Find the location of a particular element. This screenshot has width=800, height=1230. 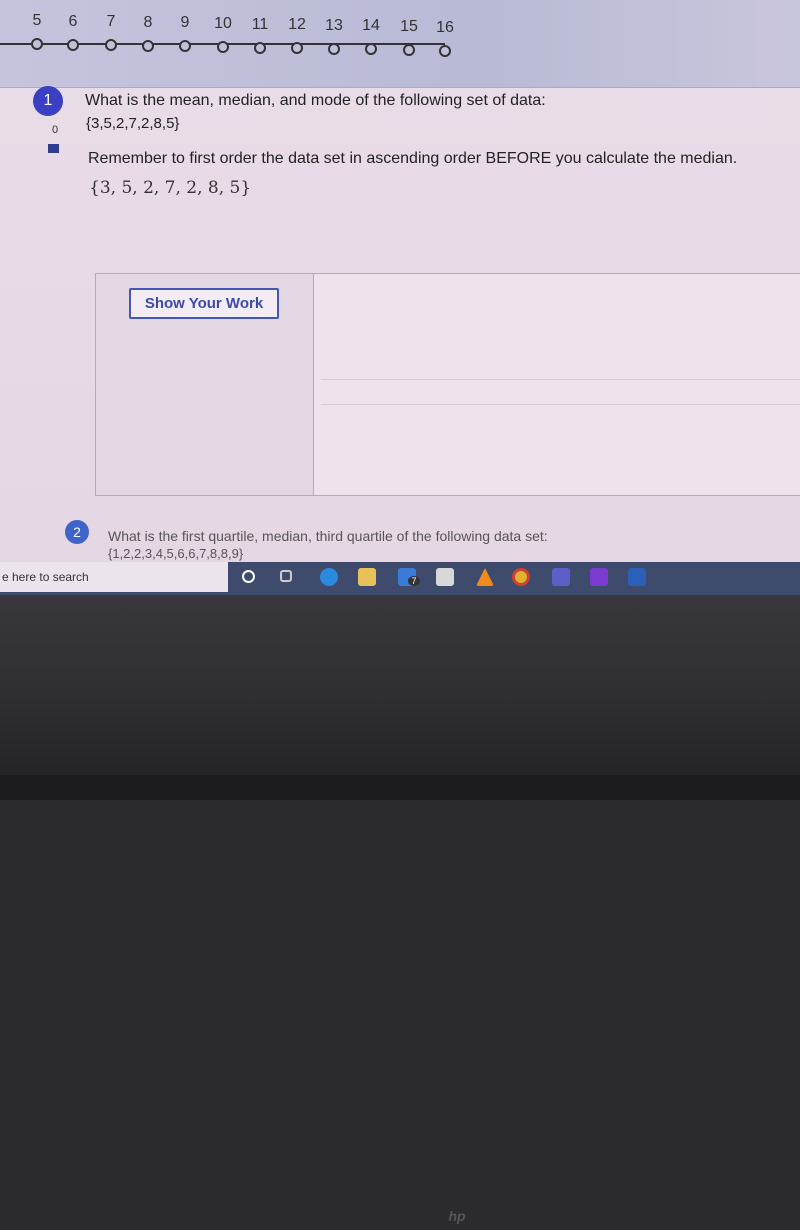

keyboard-function-row is located at coordinates (400, 787).